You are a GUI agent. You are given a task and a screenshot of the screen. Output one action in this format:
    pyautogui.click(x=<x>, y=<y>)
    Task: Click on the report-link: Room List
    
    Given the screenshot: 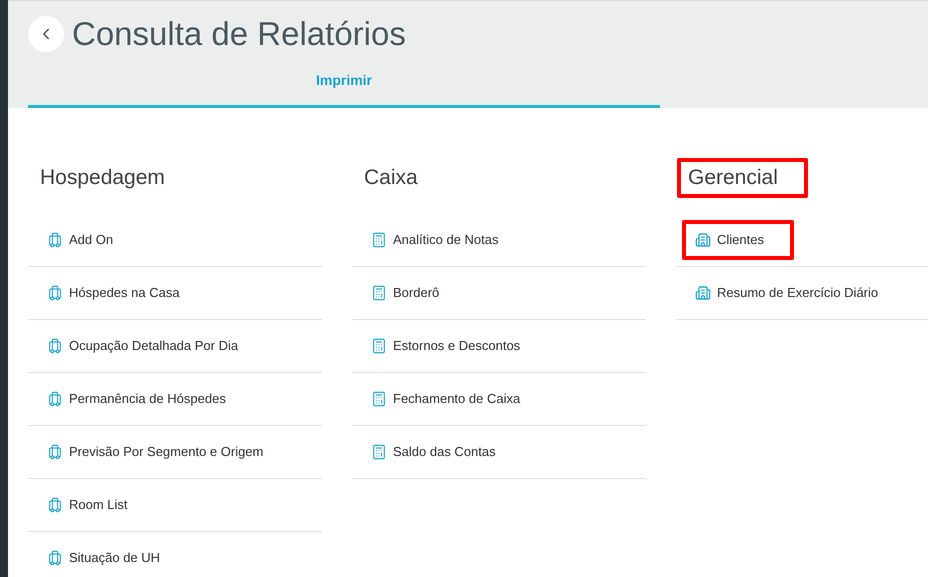 What is the action you would take?
    pyautogui.click(x=87, y=505)
    